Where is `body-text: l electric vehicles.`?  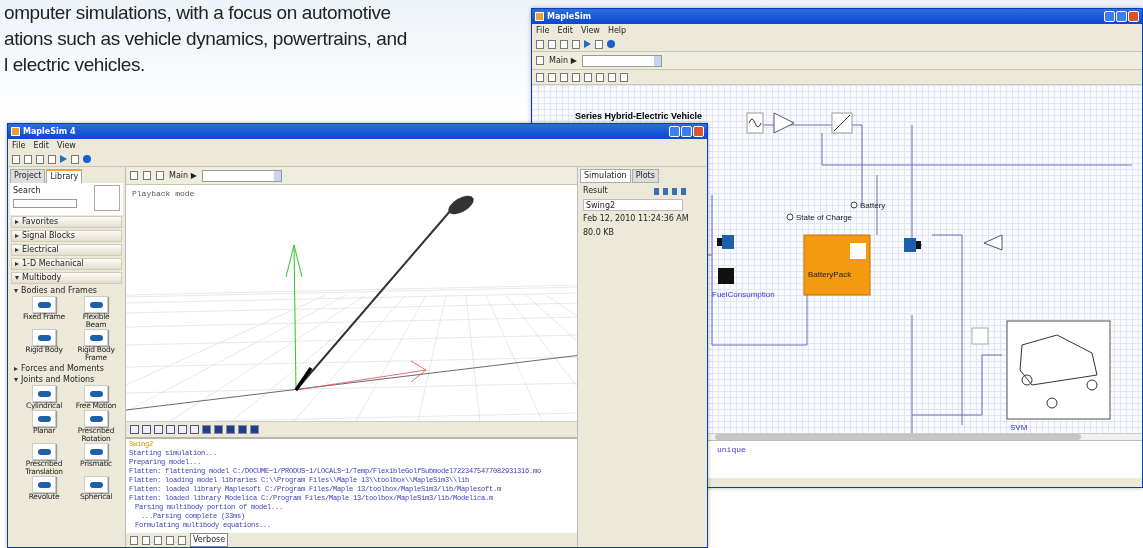 body-text: l electric vehicles. is located at coordinates (74, 65).